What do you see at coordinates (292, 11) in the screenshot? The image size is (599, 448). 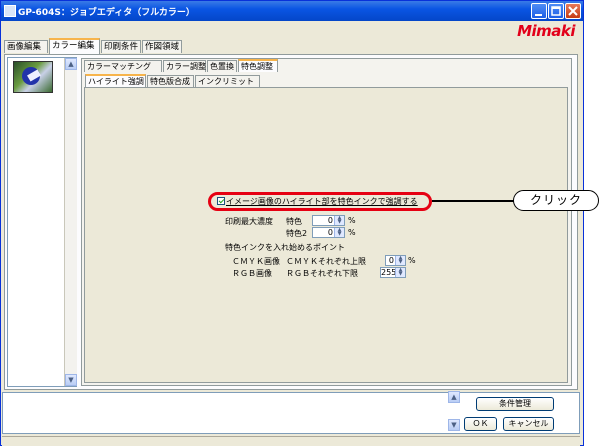 I see `title-bar: GP-604S：ジョブエディタ（フルカラー）` at bounding box center [292, 11].